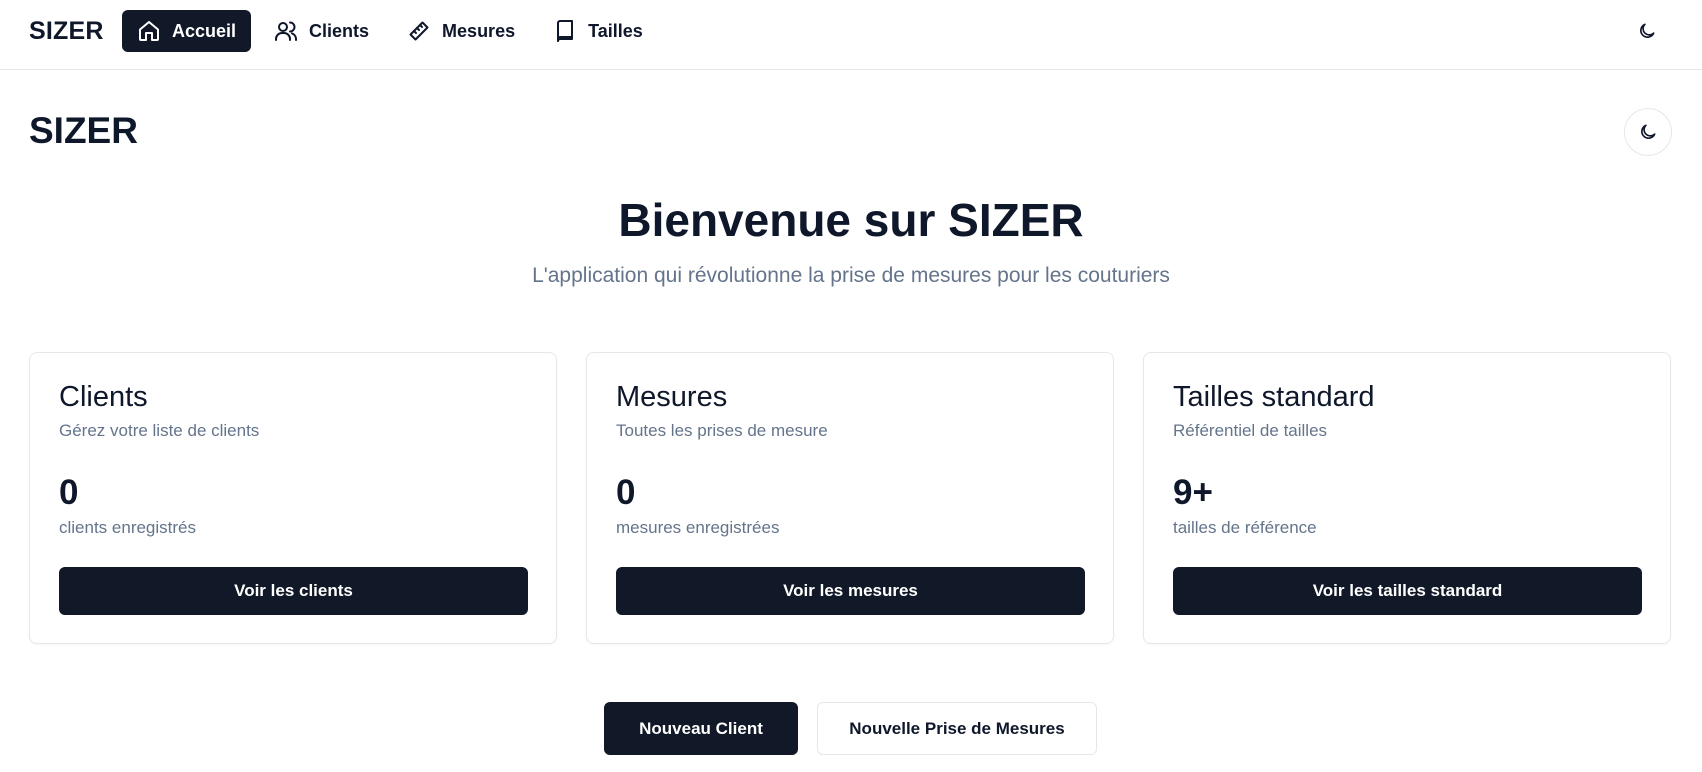 This screenshot has width=1702, height=772. I want to click on page-title: SIZER, so click(83, 130).